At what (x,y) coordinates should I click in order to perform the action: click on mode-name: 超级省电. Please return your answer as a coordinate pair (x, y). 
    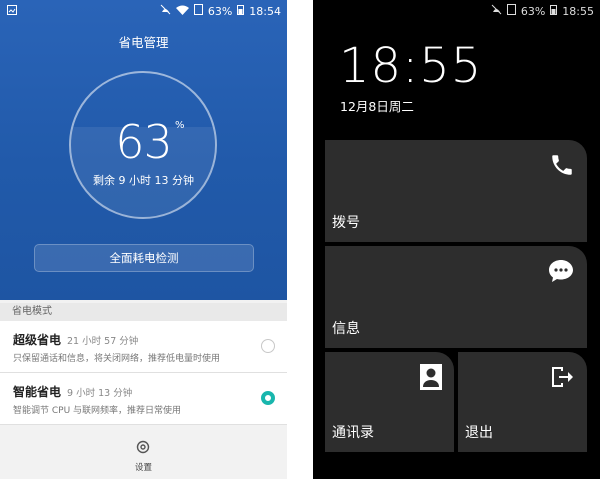
    Looking at the image, I should click on (37, 340).